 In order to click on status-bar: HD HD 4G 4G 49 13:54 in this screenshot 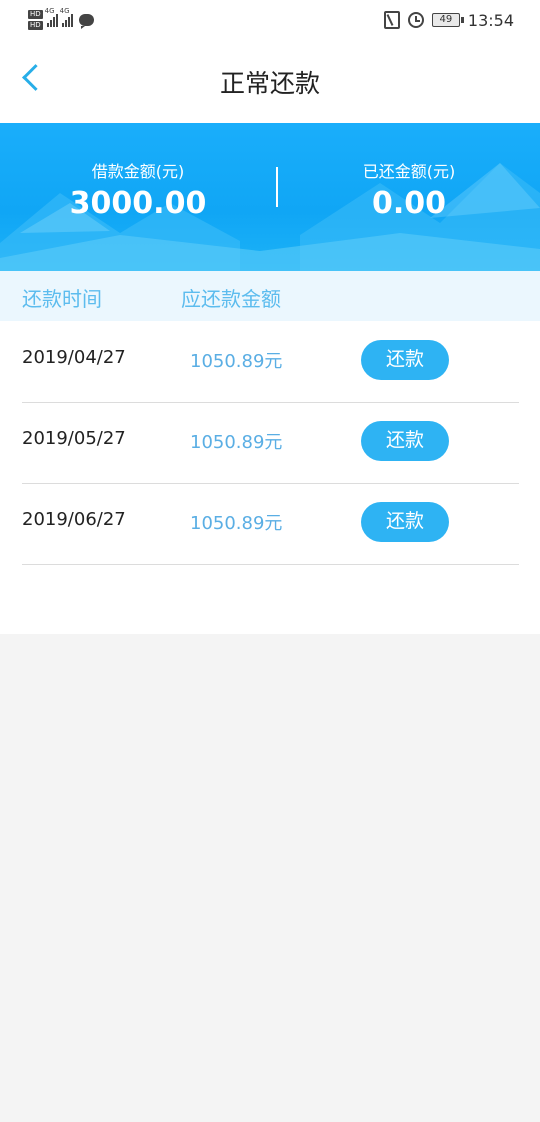, I will do `click(270, 20)`.